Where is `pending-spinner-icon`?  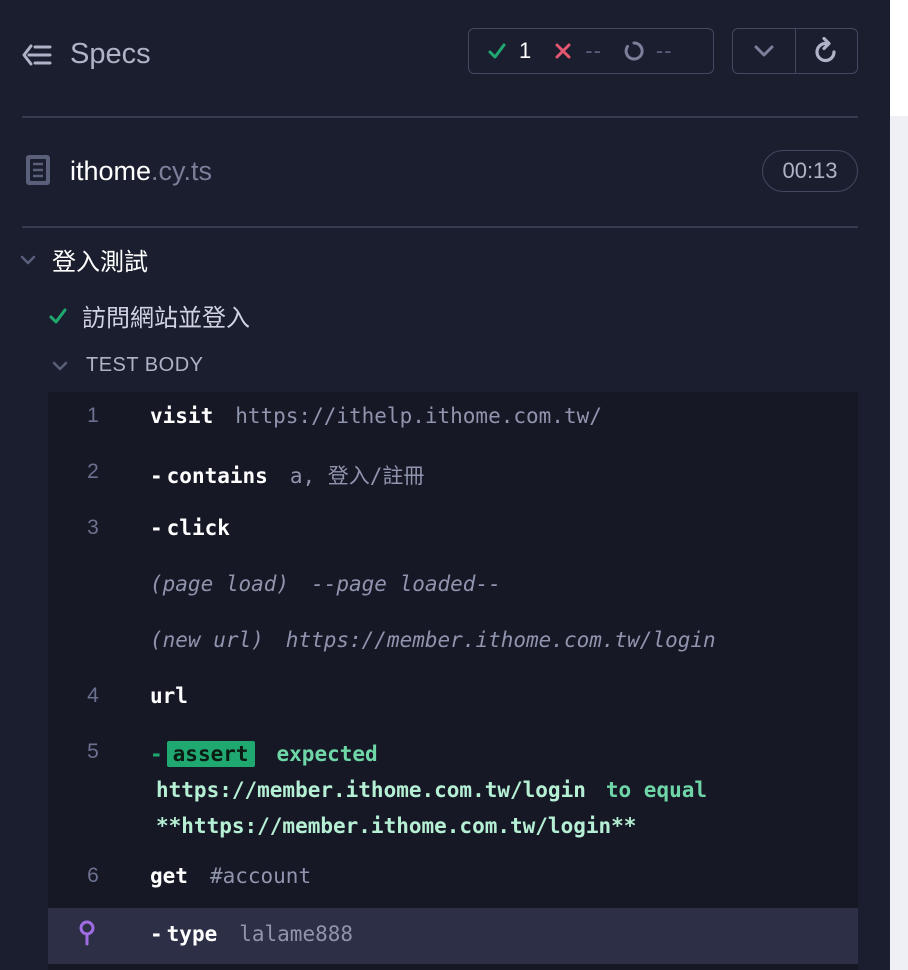
pending-spinner-icon is located at coordinates (634, 51).